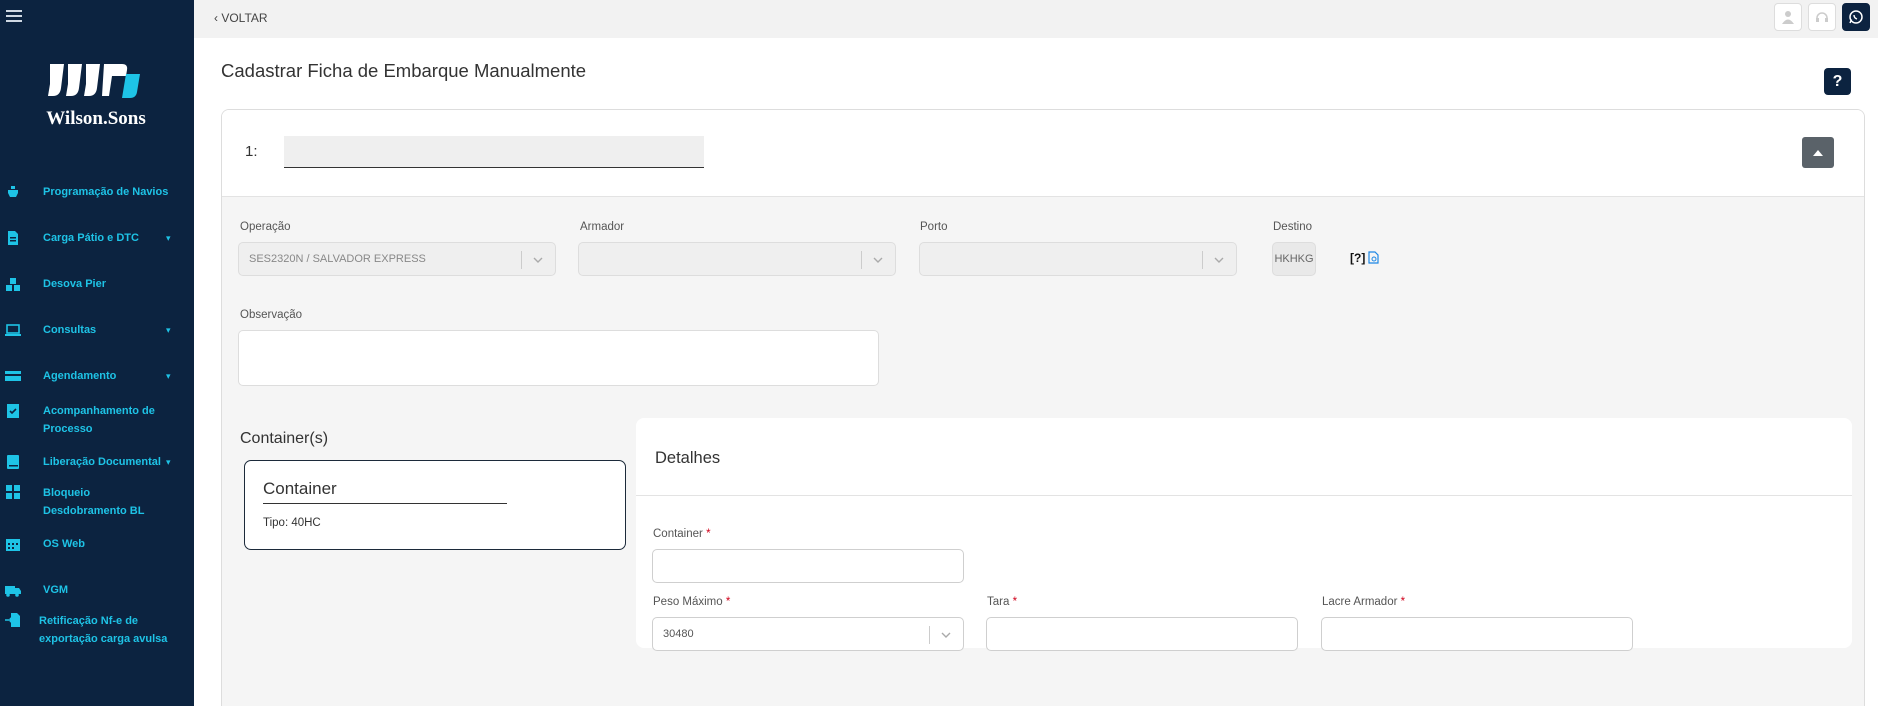  I want to click on lacre-field-label: Lacre Armador *, so click(1363, 602).